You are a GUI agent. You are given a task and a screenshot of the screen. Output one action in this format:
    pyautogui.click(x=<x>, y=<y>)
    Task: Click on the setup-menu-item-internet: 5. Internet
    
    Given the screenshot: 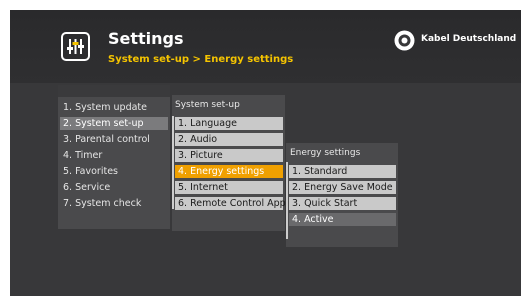 What is the action you would take?
    pyautogui.click(x=229, y=187)
    